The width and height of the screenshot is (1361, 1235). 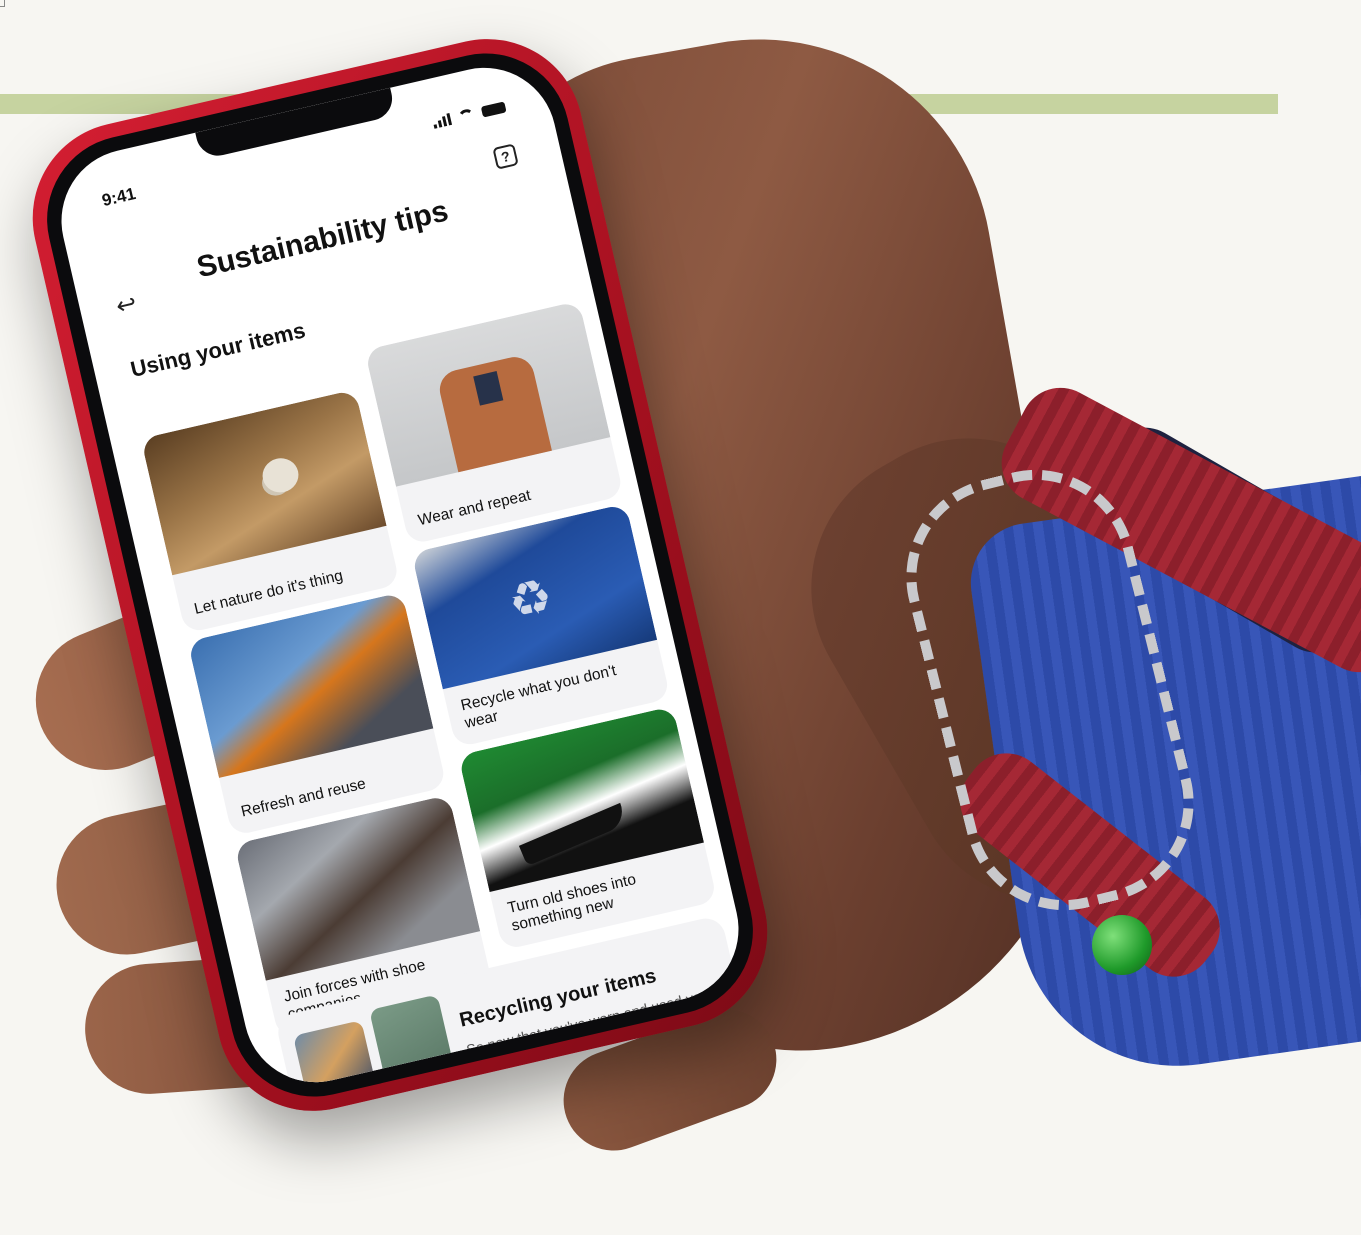 I want to click on tip-card-wear-repeat: Wear and repeat, so click(x=494, y=423).